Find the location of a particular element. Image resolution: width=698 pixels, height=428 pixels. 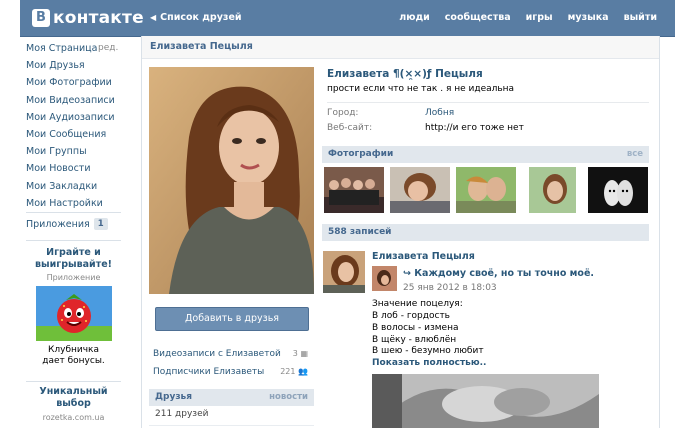

page-header: Елизавета Пецыля is located at coordinates (400, 47).